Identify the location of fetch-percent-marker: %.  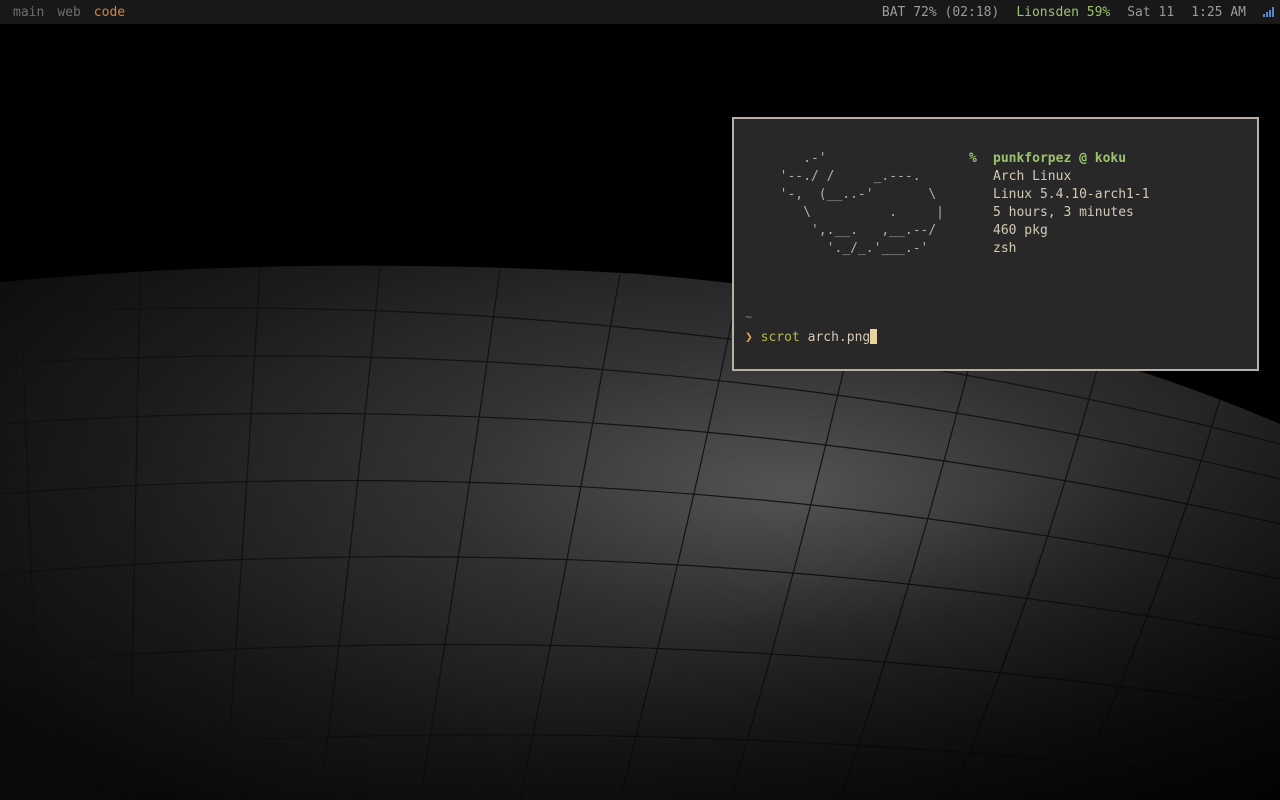
(973, 158).